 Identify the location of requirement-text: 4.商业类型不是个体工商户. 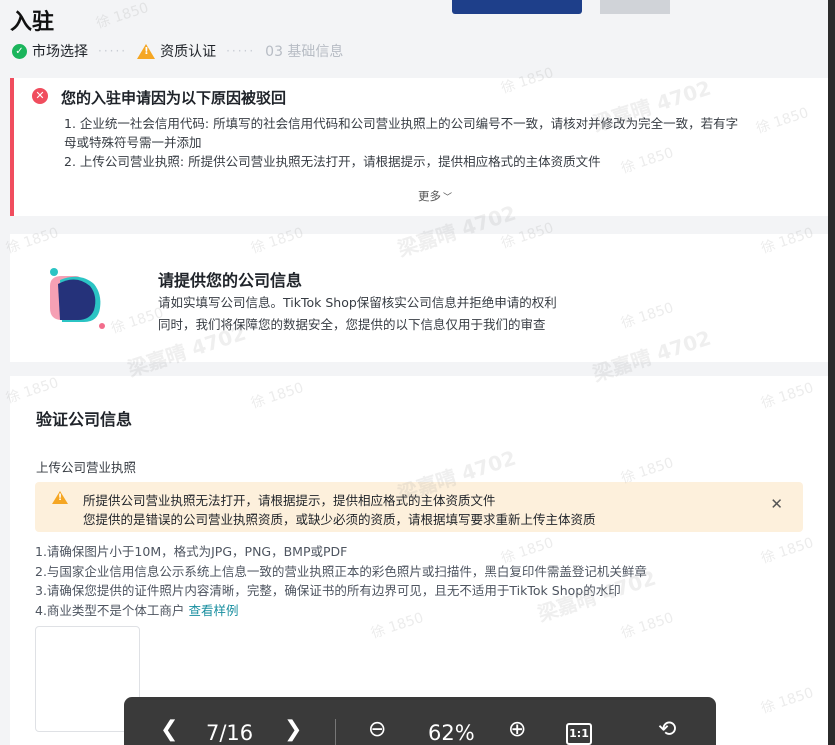
(110, 610).